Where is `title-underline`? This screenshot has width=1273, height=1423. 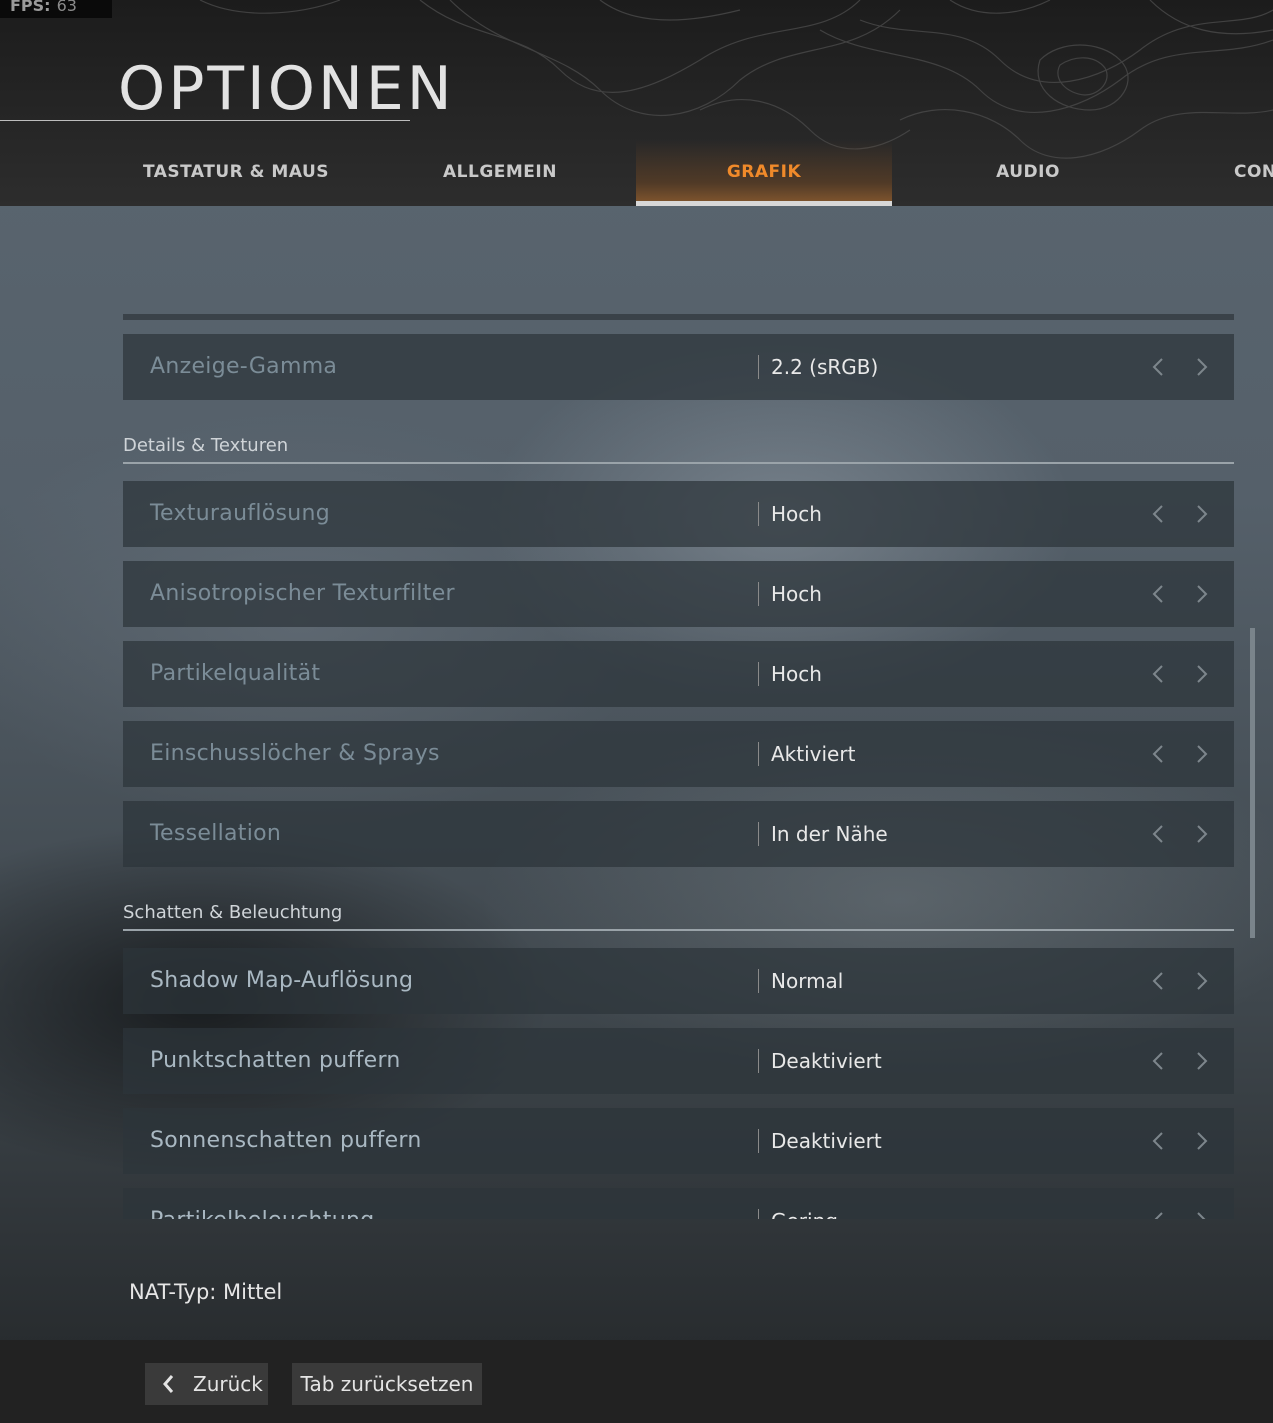
title-underline is located at coordinates (205, 120).